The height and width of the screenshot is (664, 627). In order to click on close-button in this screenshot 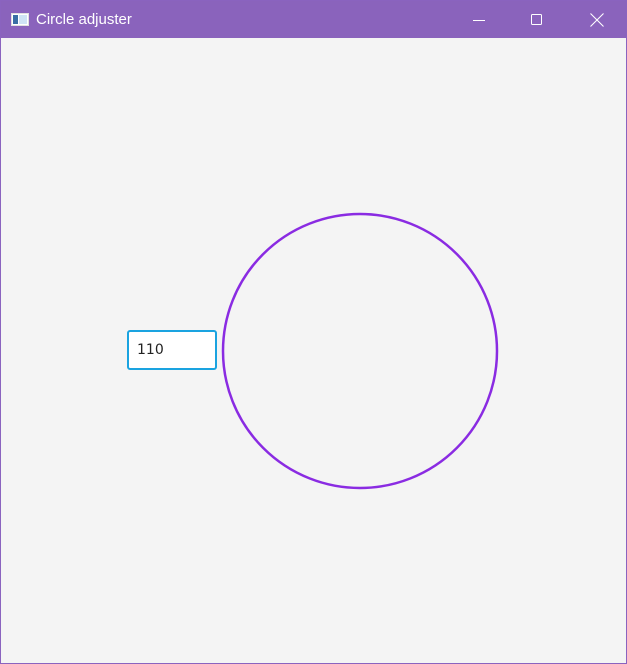, I will do `click(597, 19)`.